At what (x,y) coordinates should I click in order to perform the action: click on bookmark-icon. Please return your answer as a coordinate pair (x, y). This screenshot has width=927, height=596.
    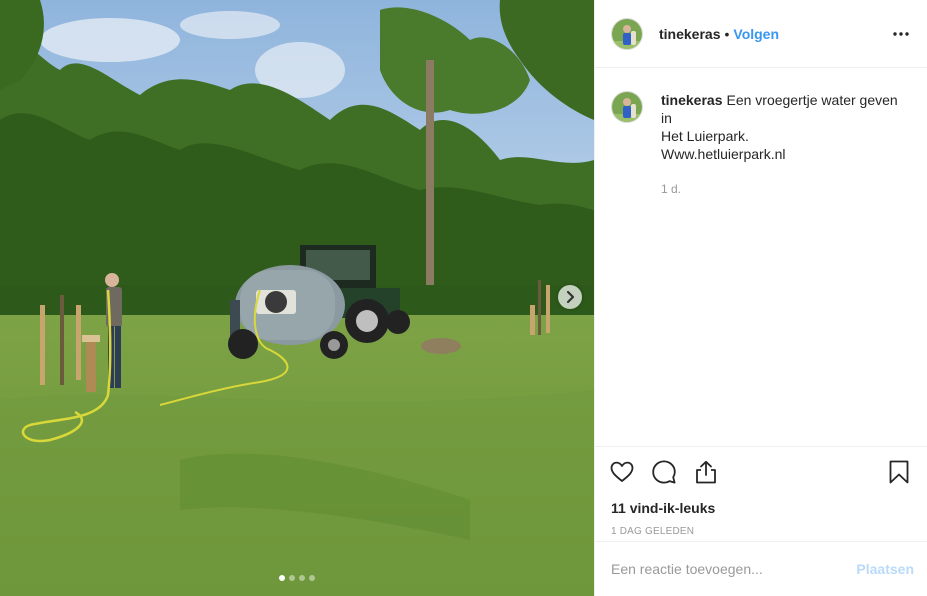
    Looking at the image, I should click on (899, 472).